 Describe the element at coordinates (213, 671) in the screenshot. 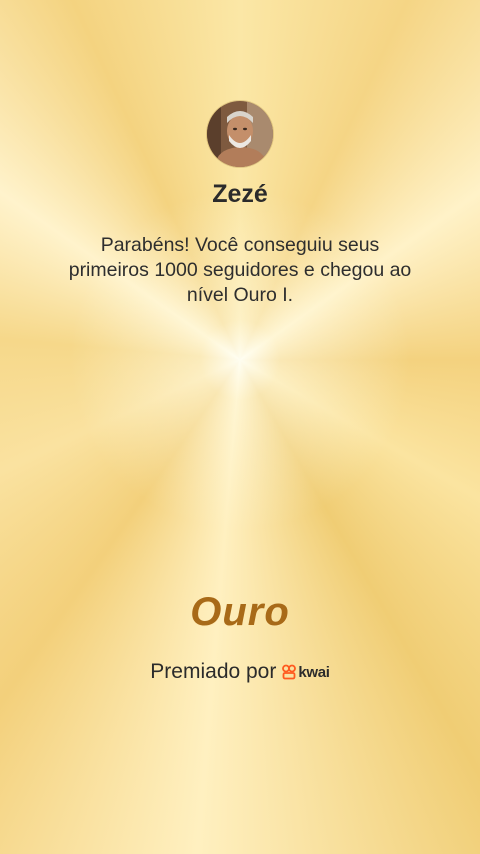

I see `awarded-by-label: Premiado por` at that location.